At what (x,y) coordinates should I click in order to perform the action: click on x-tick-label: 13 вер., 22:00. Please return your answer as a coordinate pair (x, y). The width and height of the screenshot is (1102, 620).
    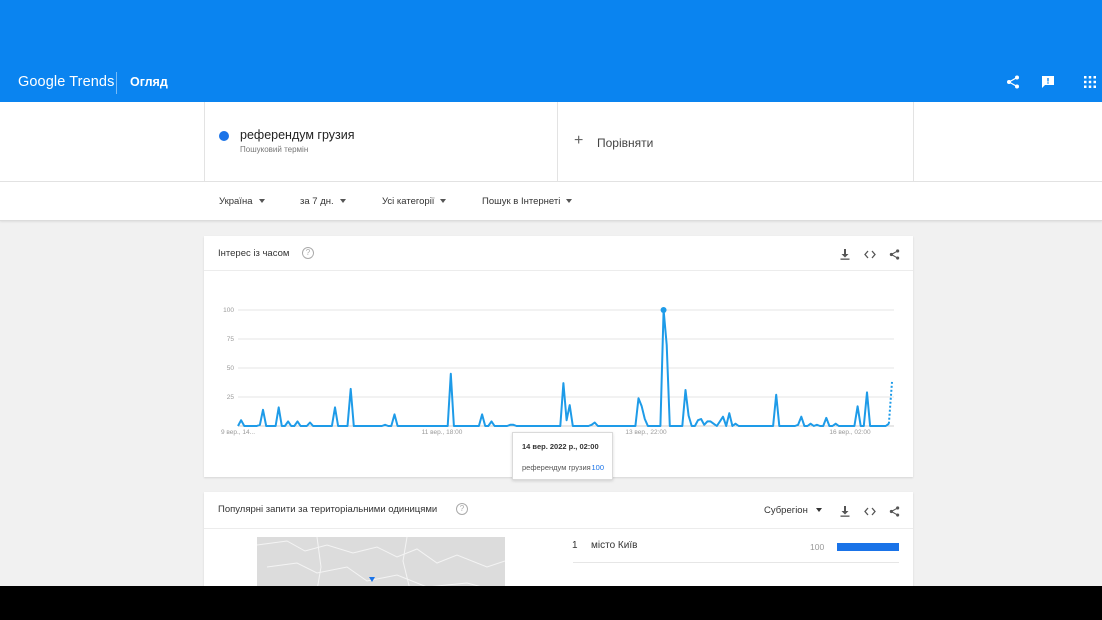
    Looking at the image, I should click on (646, 432).